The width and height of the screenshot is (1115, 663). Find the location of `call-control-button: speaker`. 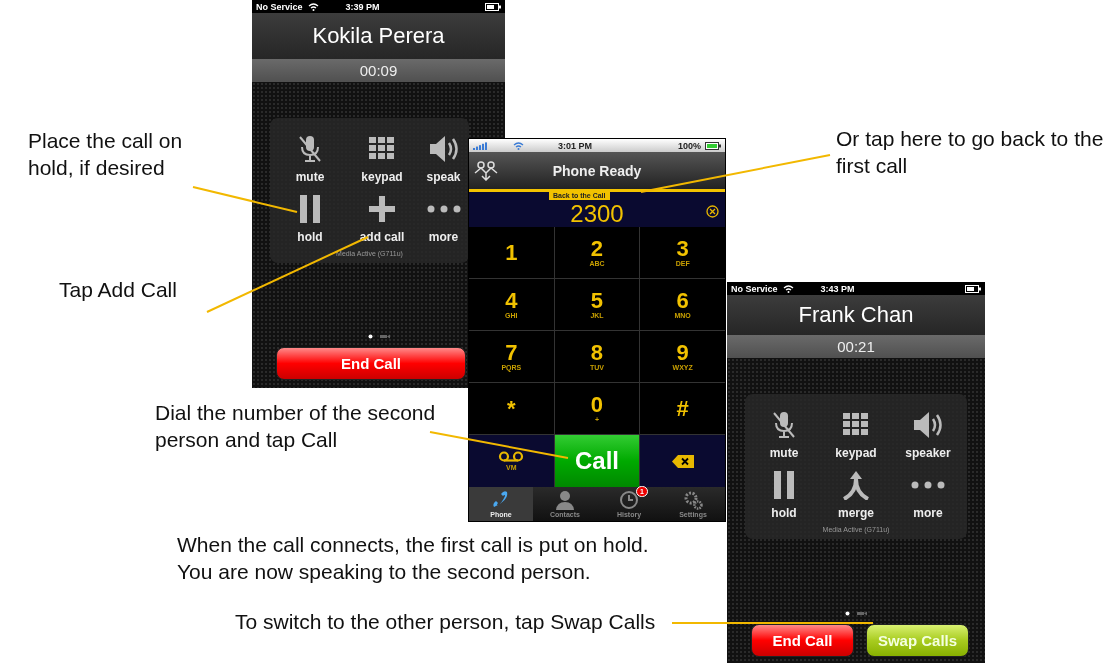

call-control-button: speaker is located at coordinates (928, 434).